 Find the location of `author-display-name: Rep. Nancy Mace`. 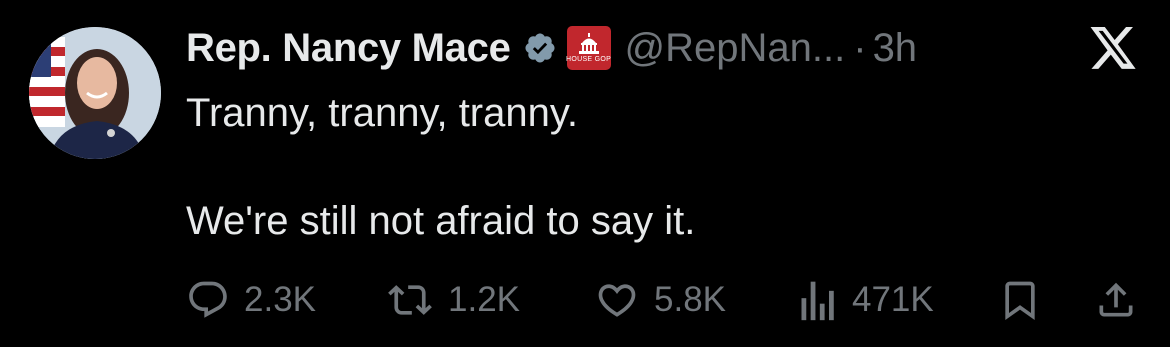

author-display-name: Rep. Nancy Mace is located at coordinates (348, 48).